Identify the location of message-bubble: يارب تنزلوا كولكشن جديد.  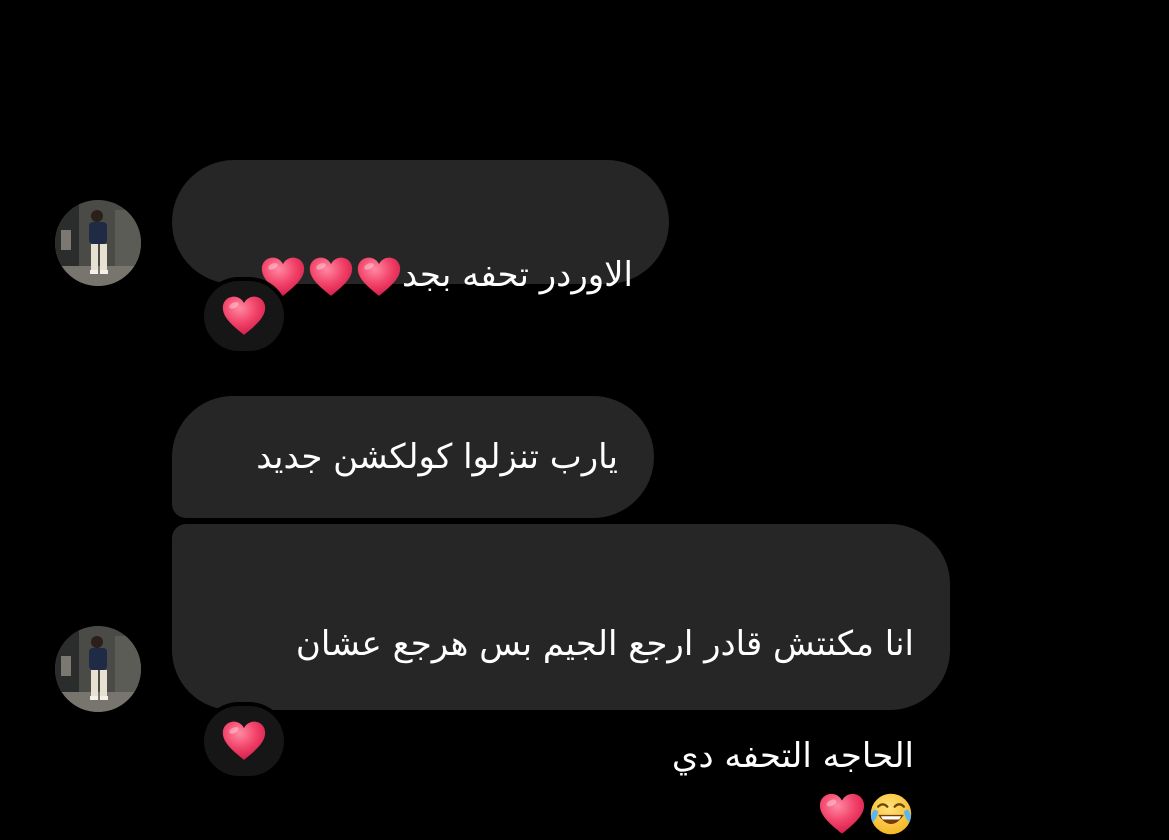
(413, 457).